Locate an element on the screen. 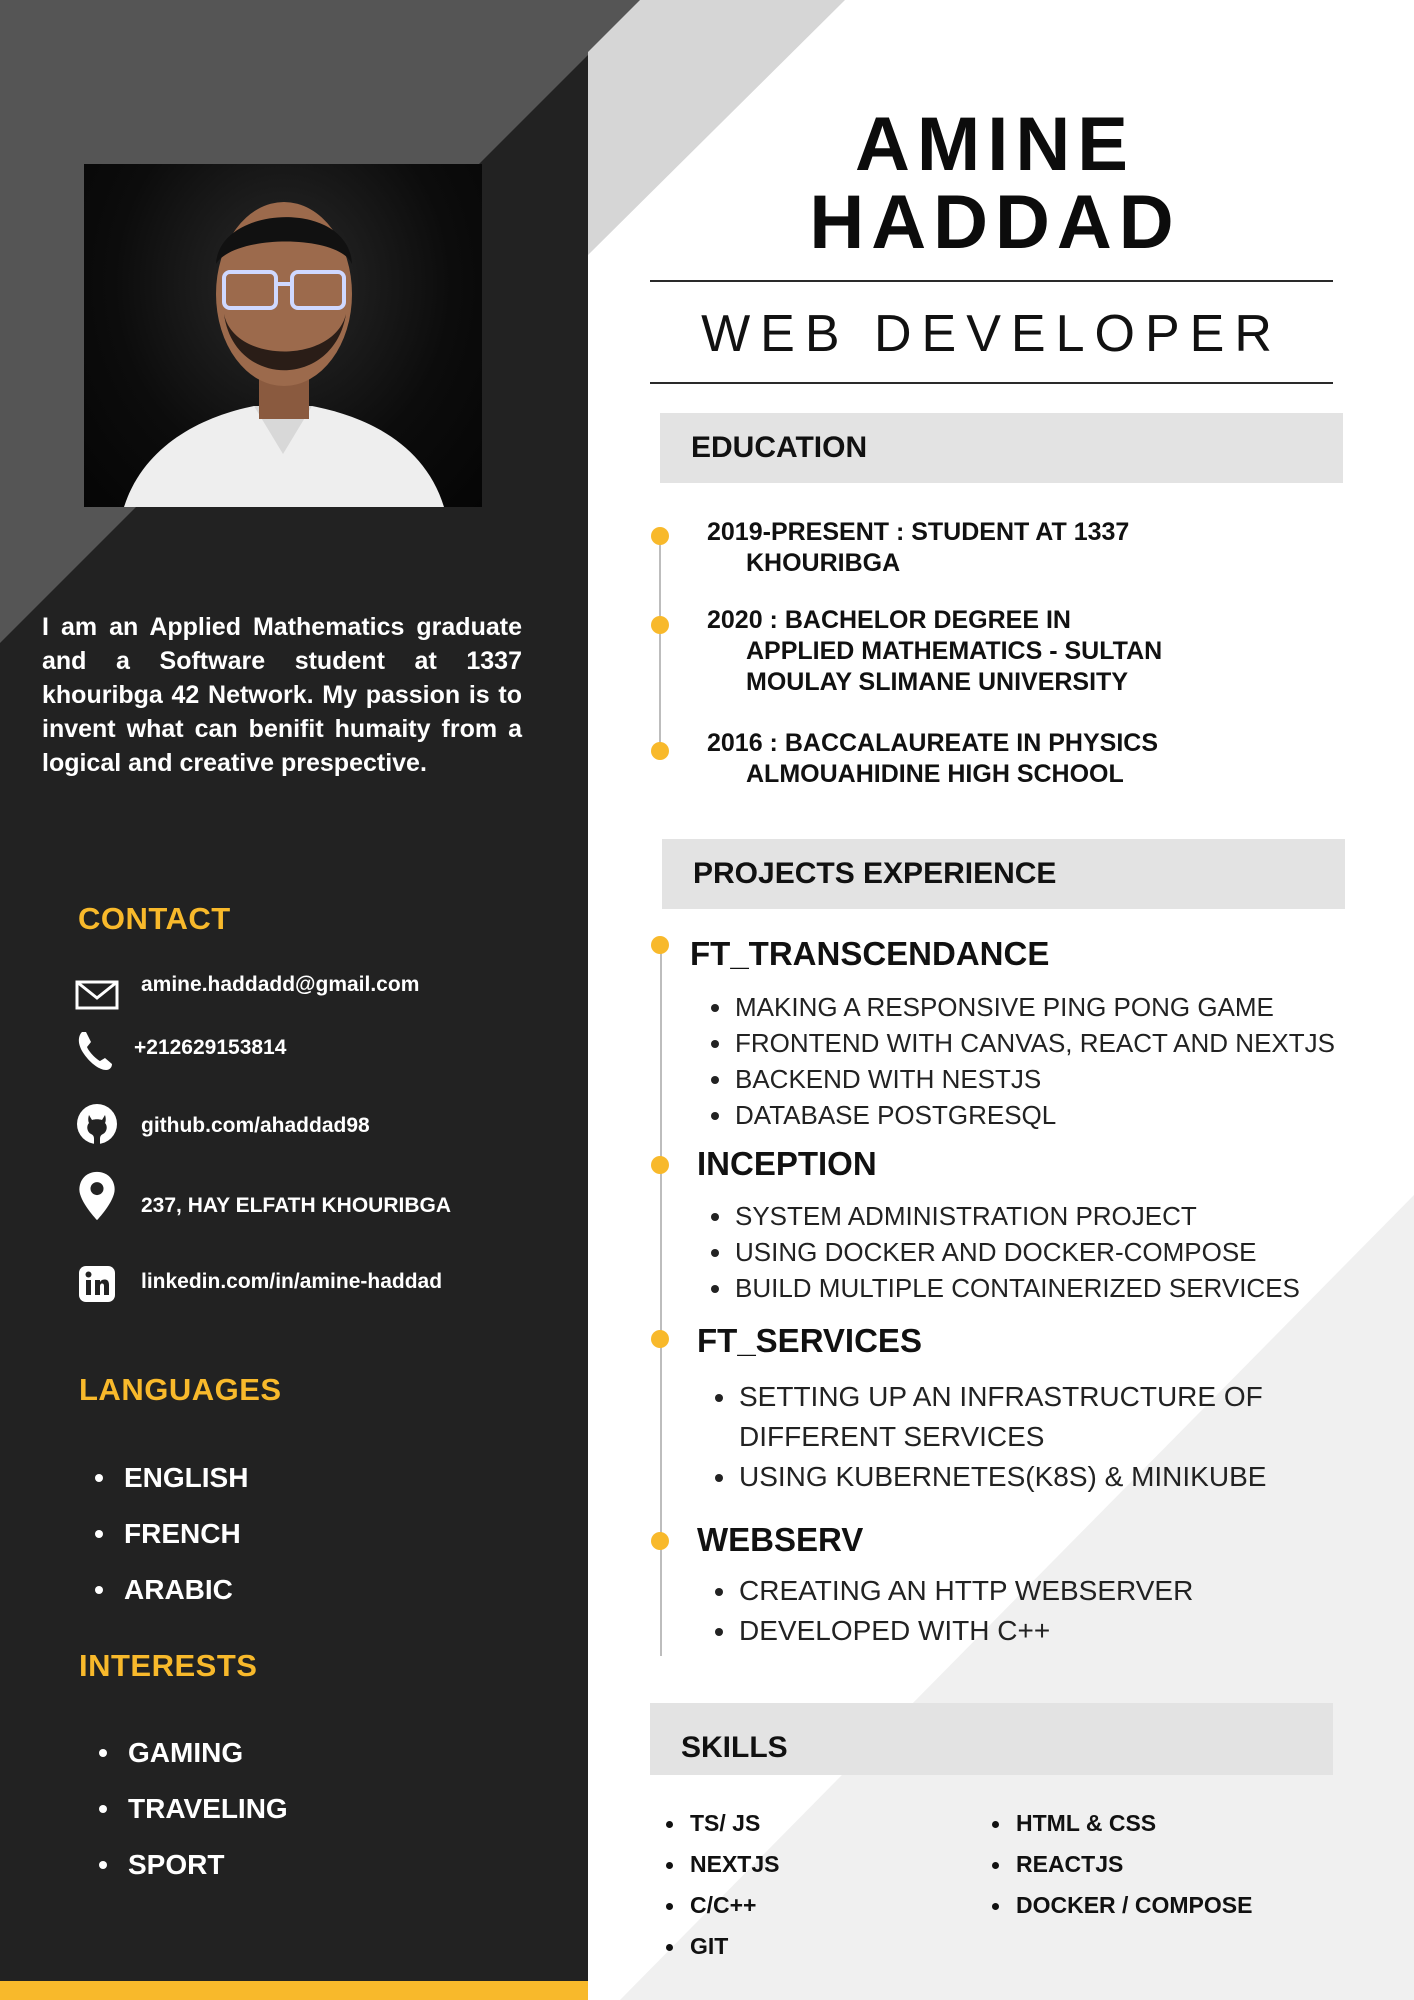 This screenshot has width=1414, height=2000. education-heading: EDUCATION is located at coordinates (779, 447).